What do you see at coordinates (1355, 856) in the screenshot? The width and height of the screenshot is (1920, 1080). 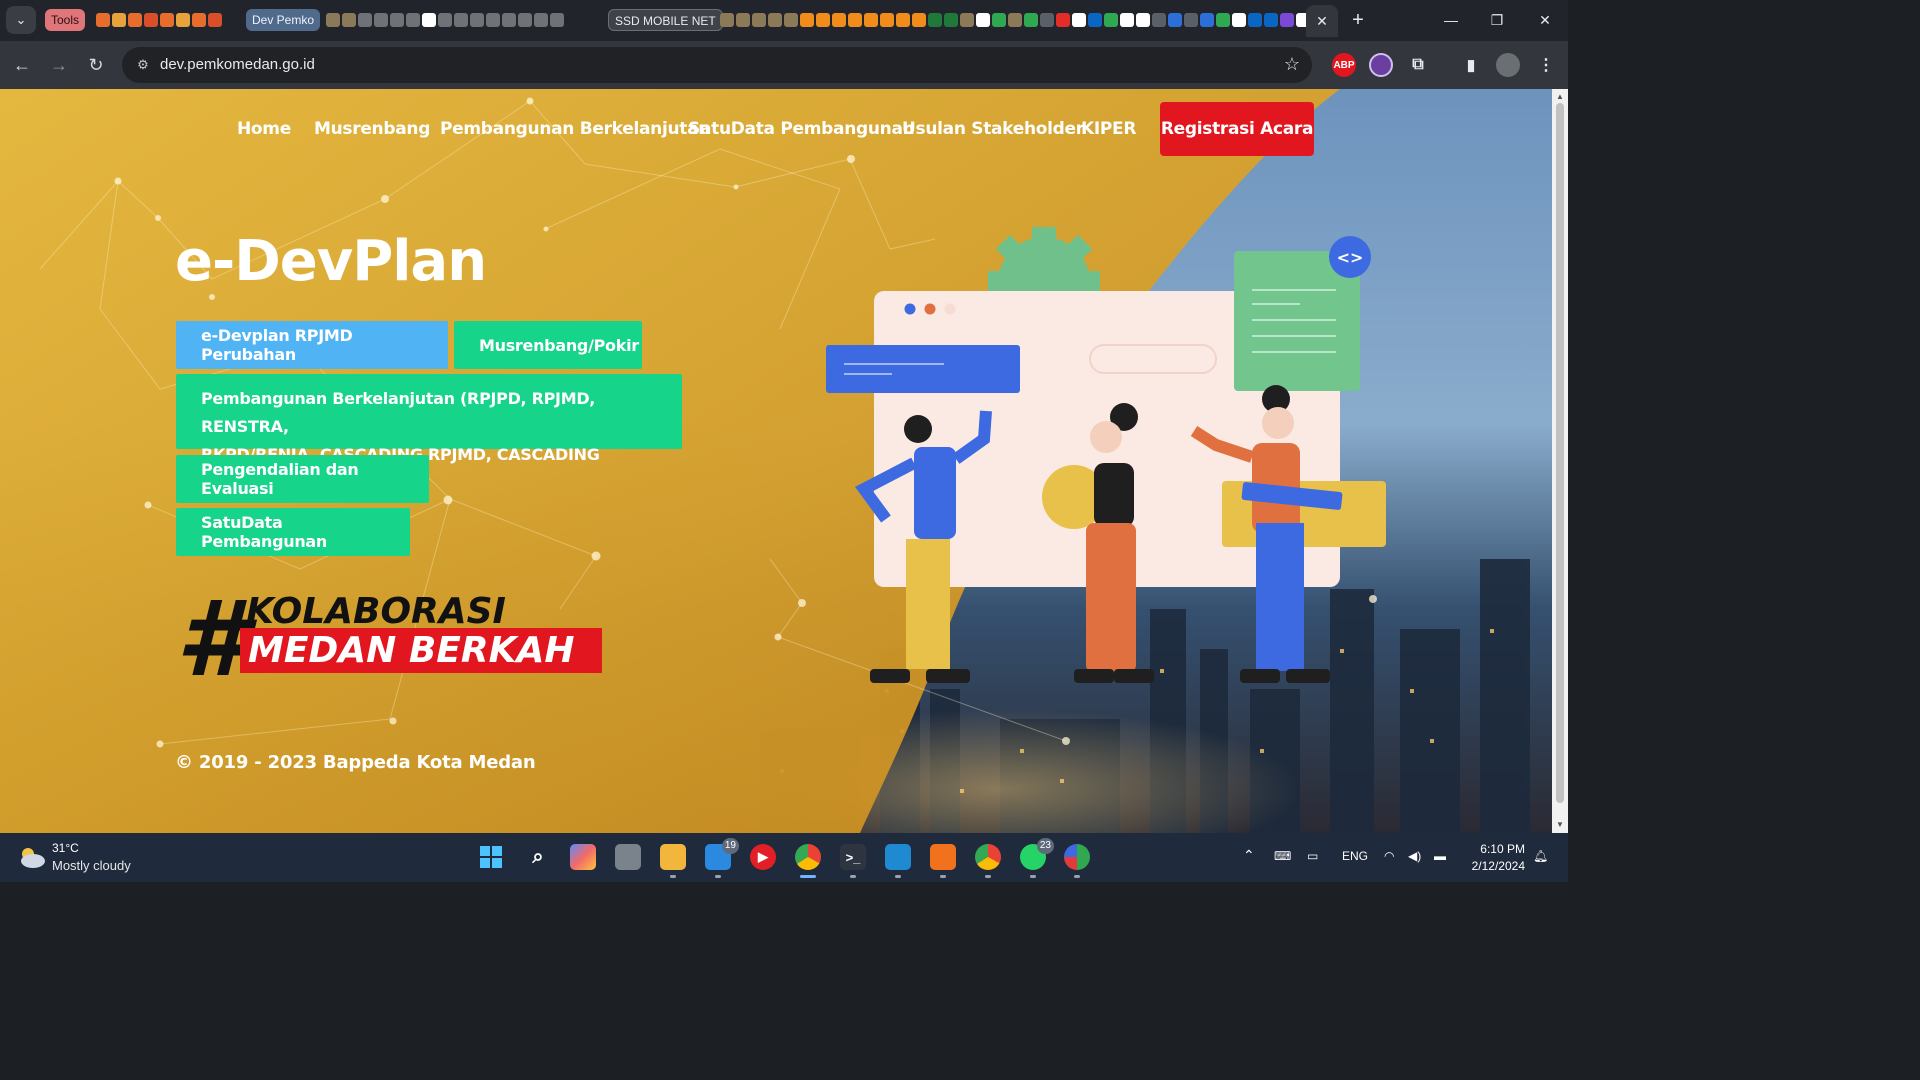 I see `language-indicator: ENG` at bounding box center [1355, 856].